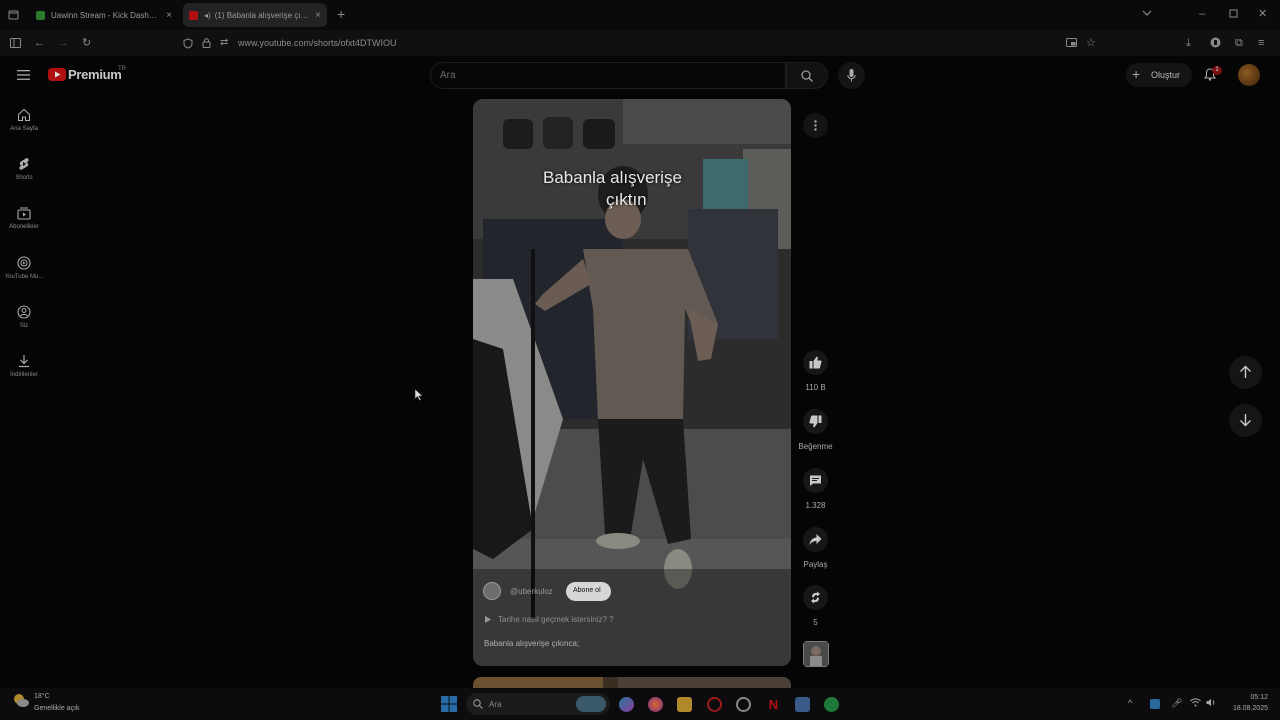  I want to click on url-text: www.youtube.com/shorts/ofxt4DTWIOU, so click(317, 43).